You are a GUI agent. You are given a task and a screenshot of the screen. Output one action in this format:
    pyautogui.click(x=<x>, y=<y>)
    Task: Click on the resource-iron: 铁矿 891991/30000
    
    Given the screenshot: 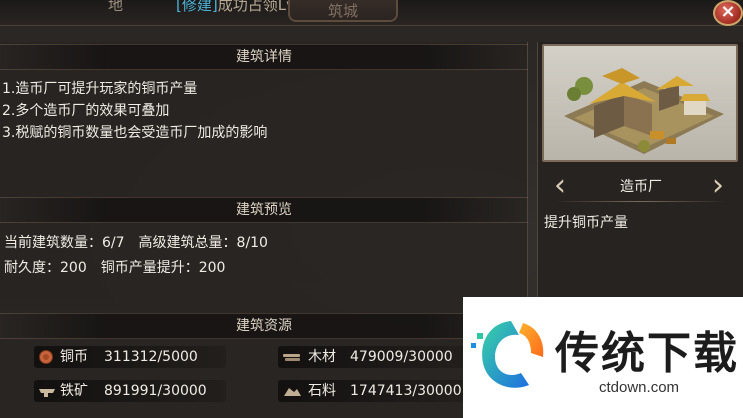 What is the action you would take?
    pyautogui.click(x=130, y=391)
    